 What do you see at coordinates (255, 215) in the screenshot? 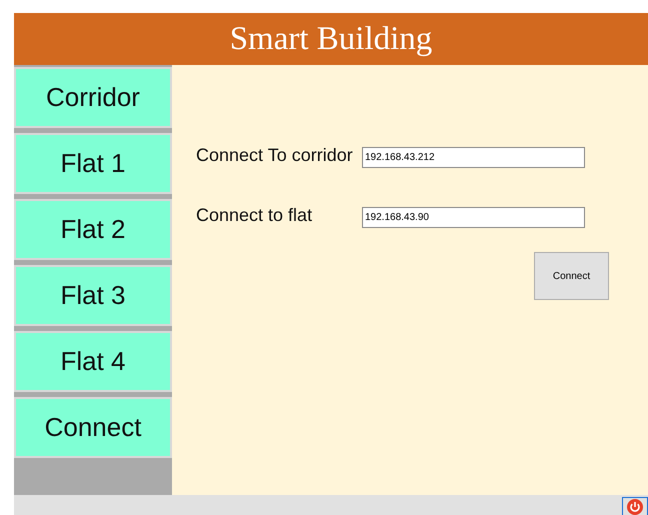
I see `field-label: Connect to flat` at bounding box center [255, 215].